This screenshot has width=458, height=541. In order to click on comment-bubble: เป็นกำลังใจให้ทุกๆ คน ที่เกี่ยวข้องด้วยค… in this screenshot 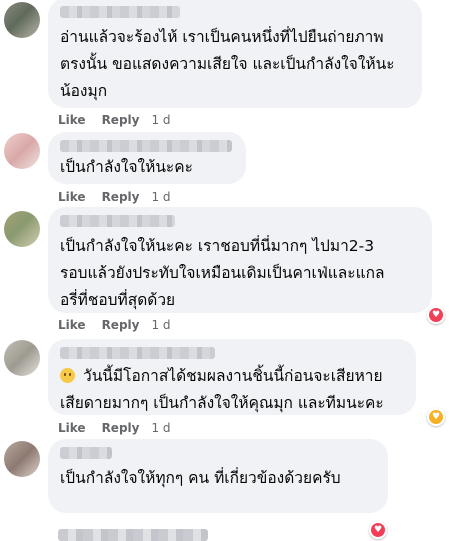, I will do `click(218, 476)`.